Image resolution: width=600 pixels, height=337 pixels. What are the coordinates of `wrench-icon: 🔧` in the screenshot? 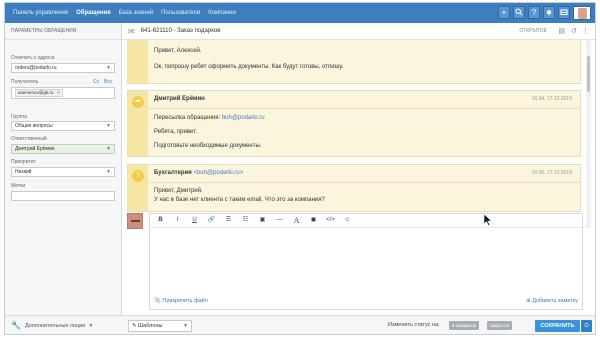 It's located at (16, 325).